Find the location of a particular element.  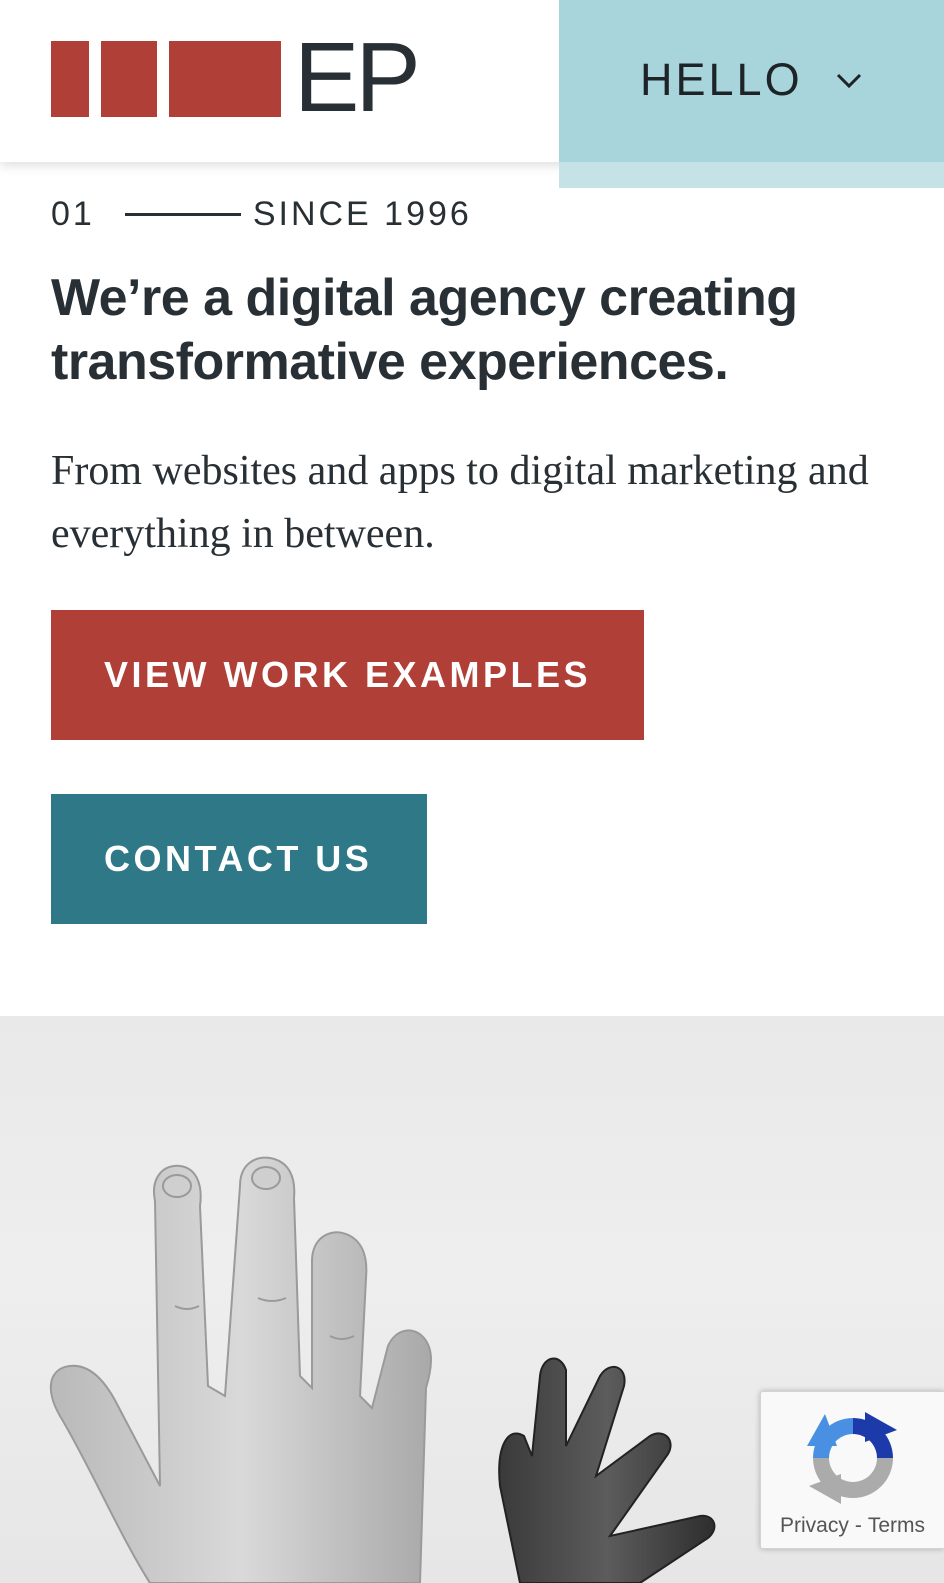

right-hand is located at coordinates (607, 1470).